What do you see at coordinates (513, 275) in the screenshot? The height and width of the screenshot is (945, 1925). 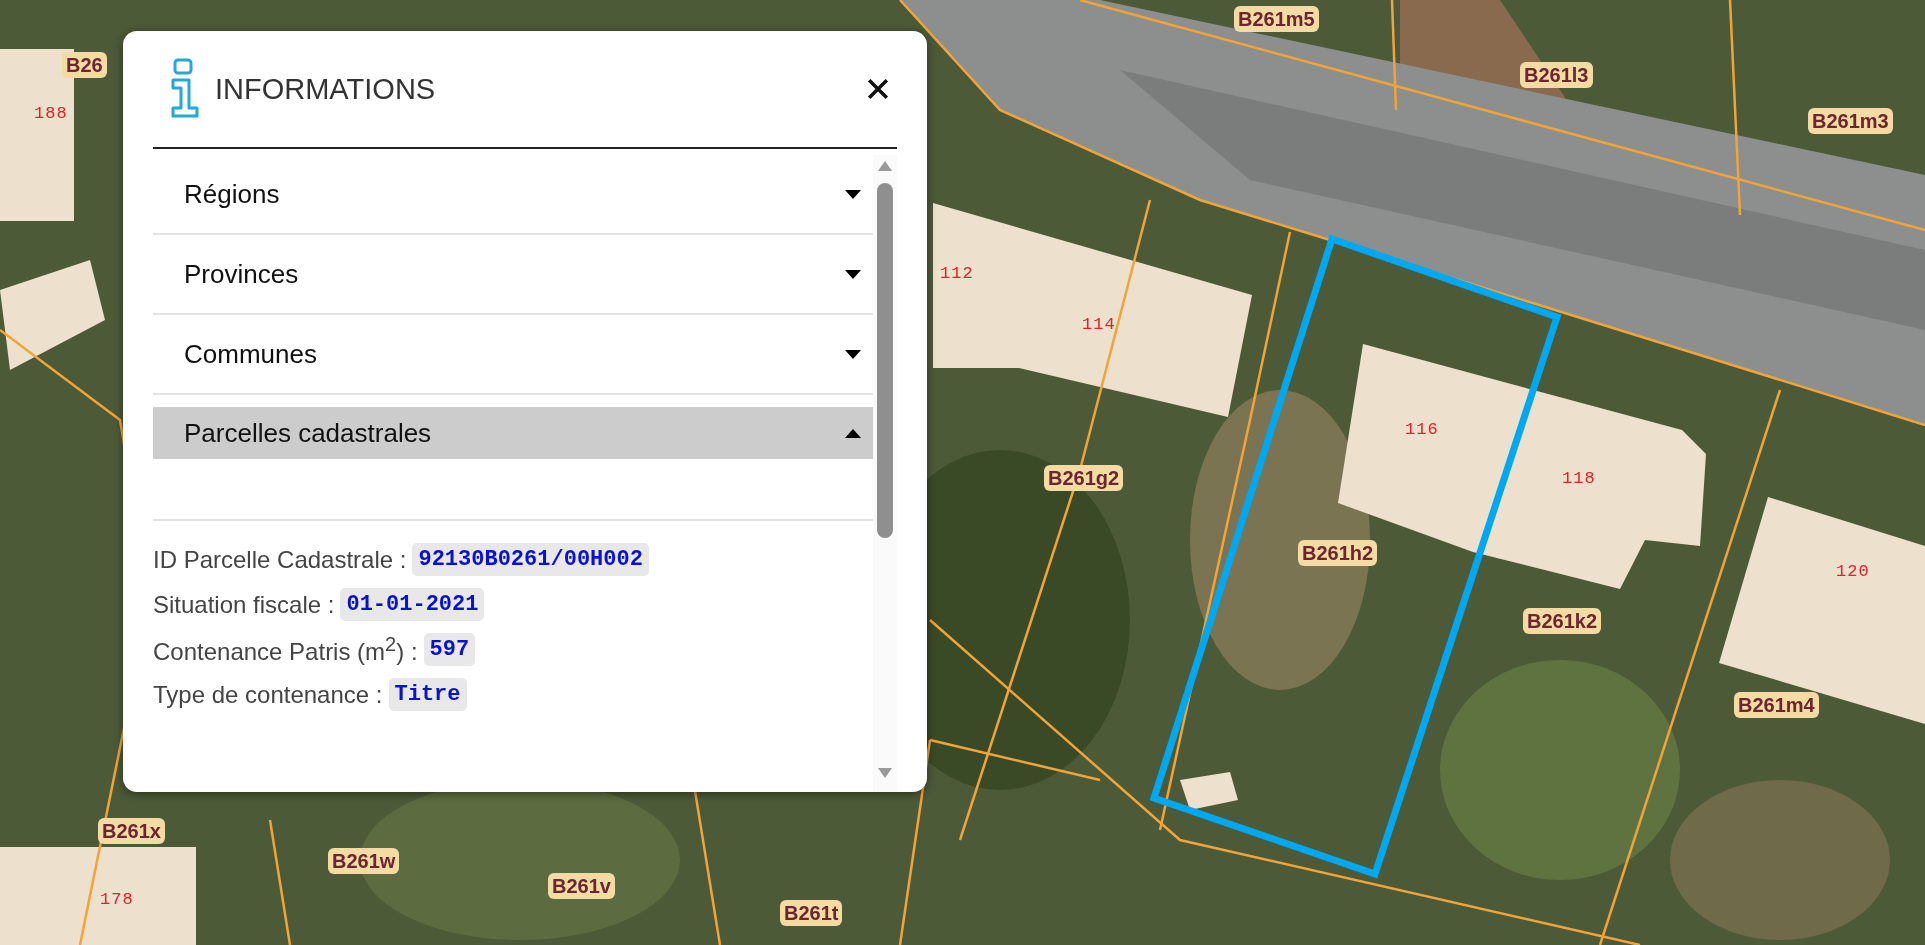 I see `accordion-header: Provinces` at bounding box center [513, 275].